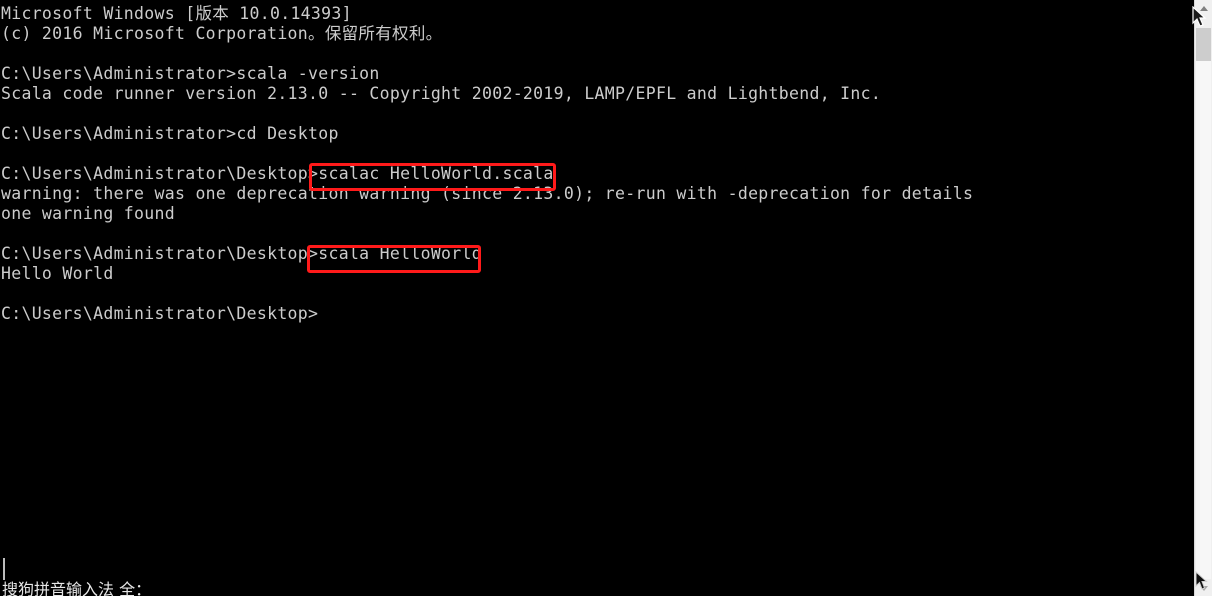  I want to click on ime-status-bar: 搜狗拼音输入法 全：, so click(75, 587).